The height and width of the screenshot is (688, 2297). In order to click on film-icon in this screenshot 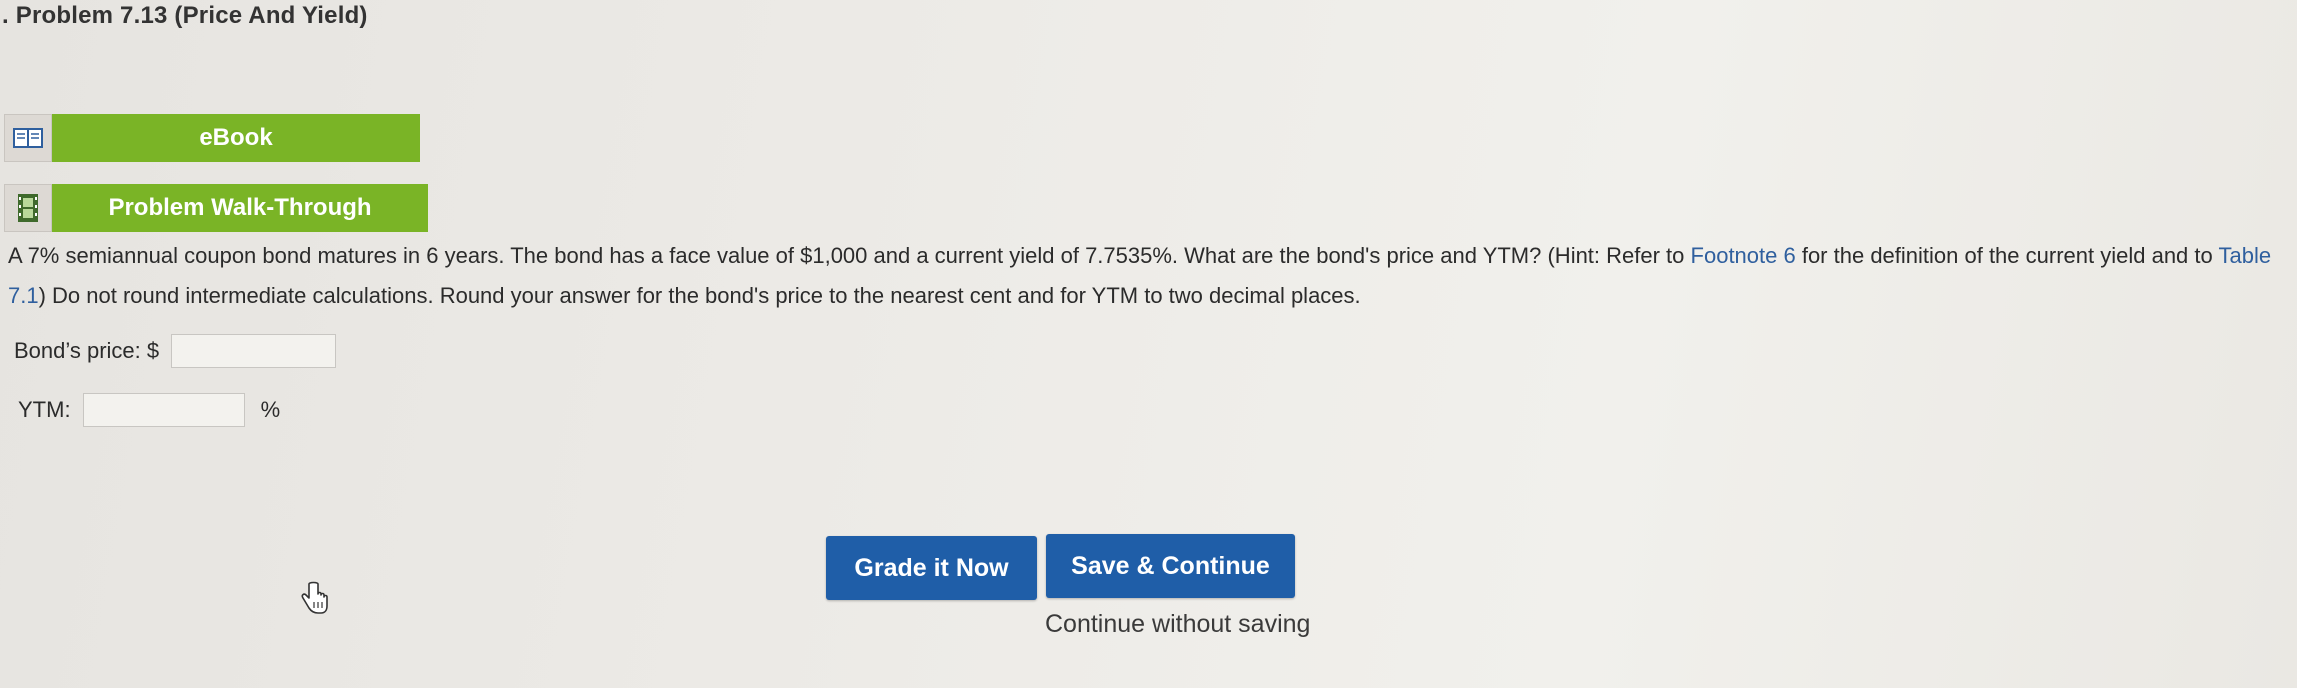, I will do `click(28, 208)`.